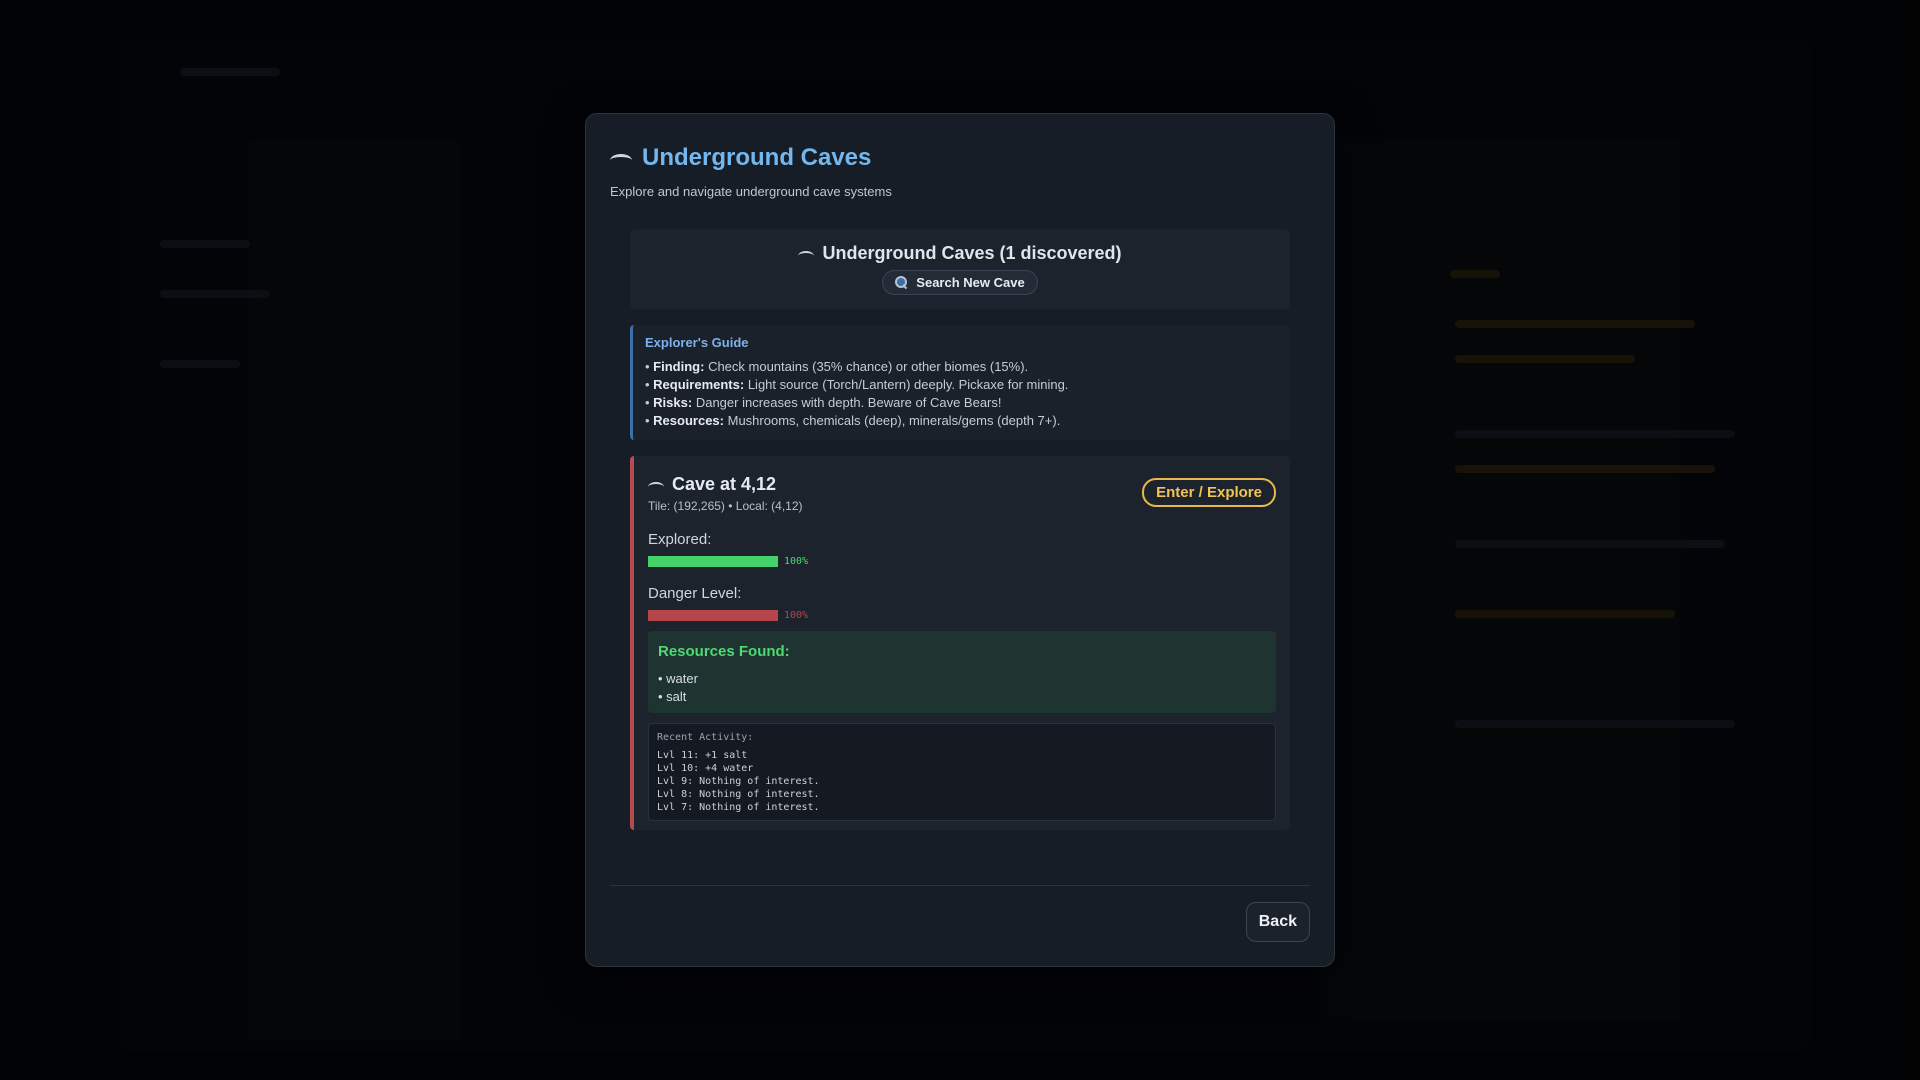  I want to click on modal-title: Underground Caves, so click(757, 157).